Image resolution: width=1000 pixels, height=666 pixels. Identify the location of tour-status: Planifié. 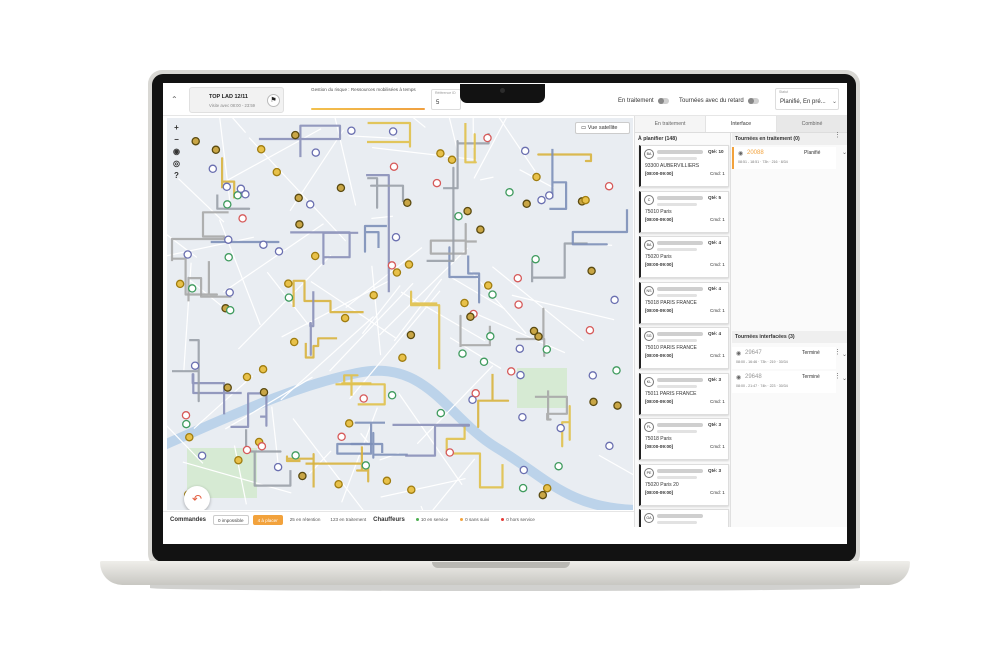
(812, 153).